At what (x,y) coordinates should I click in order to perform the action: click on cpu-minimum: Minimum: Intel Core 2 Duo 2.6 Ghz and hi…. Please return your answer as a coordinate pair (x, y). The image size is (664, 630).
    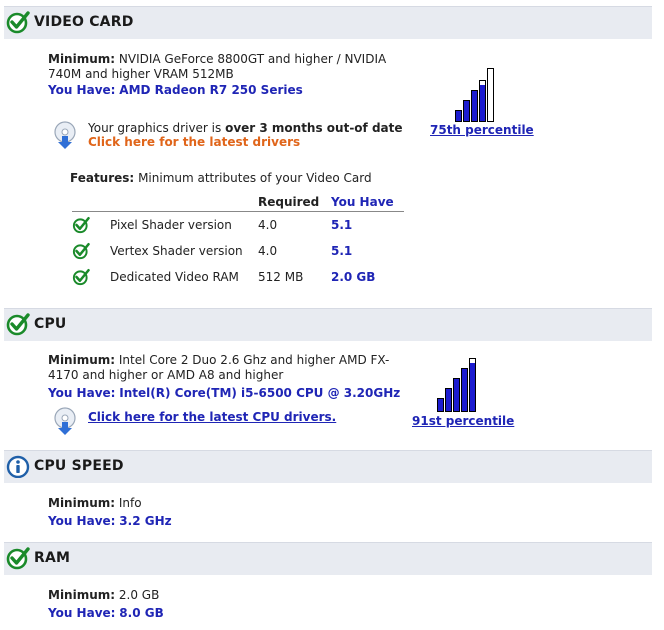
    Looking at the image, I should click on (223, 368).